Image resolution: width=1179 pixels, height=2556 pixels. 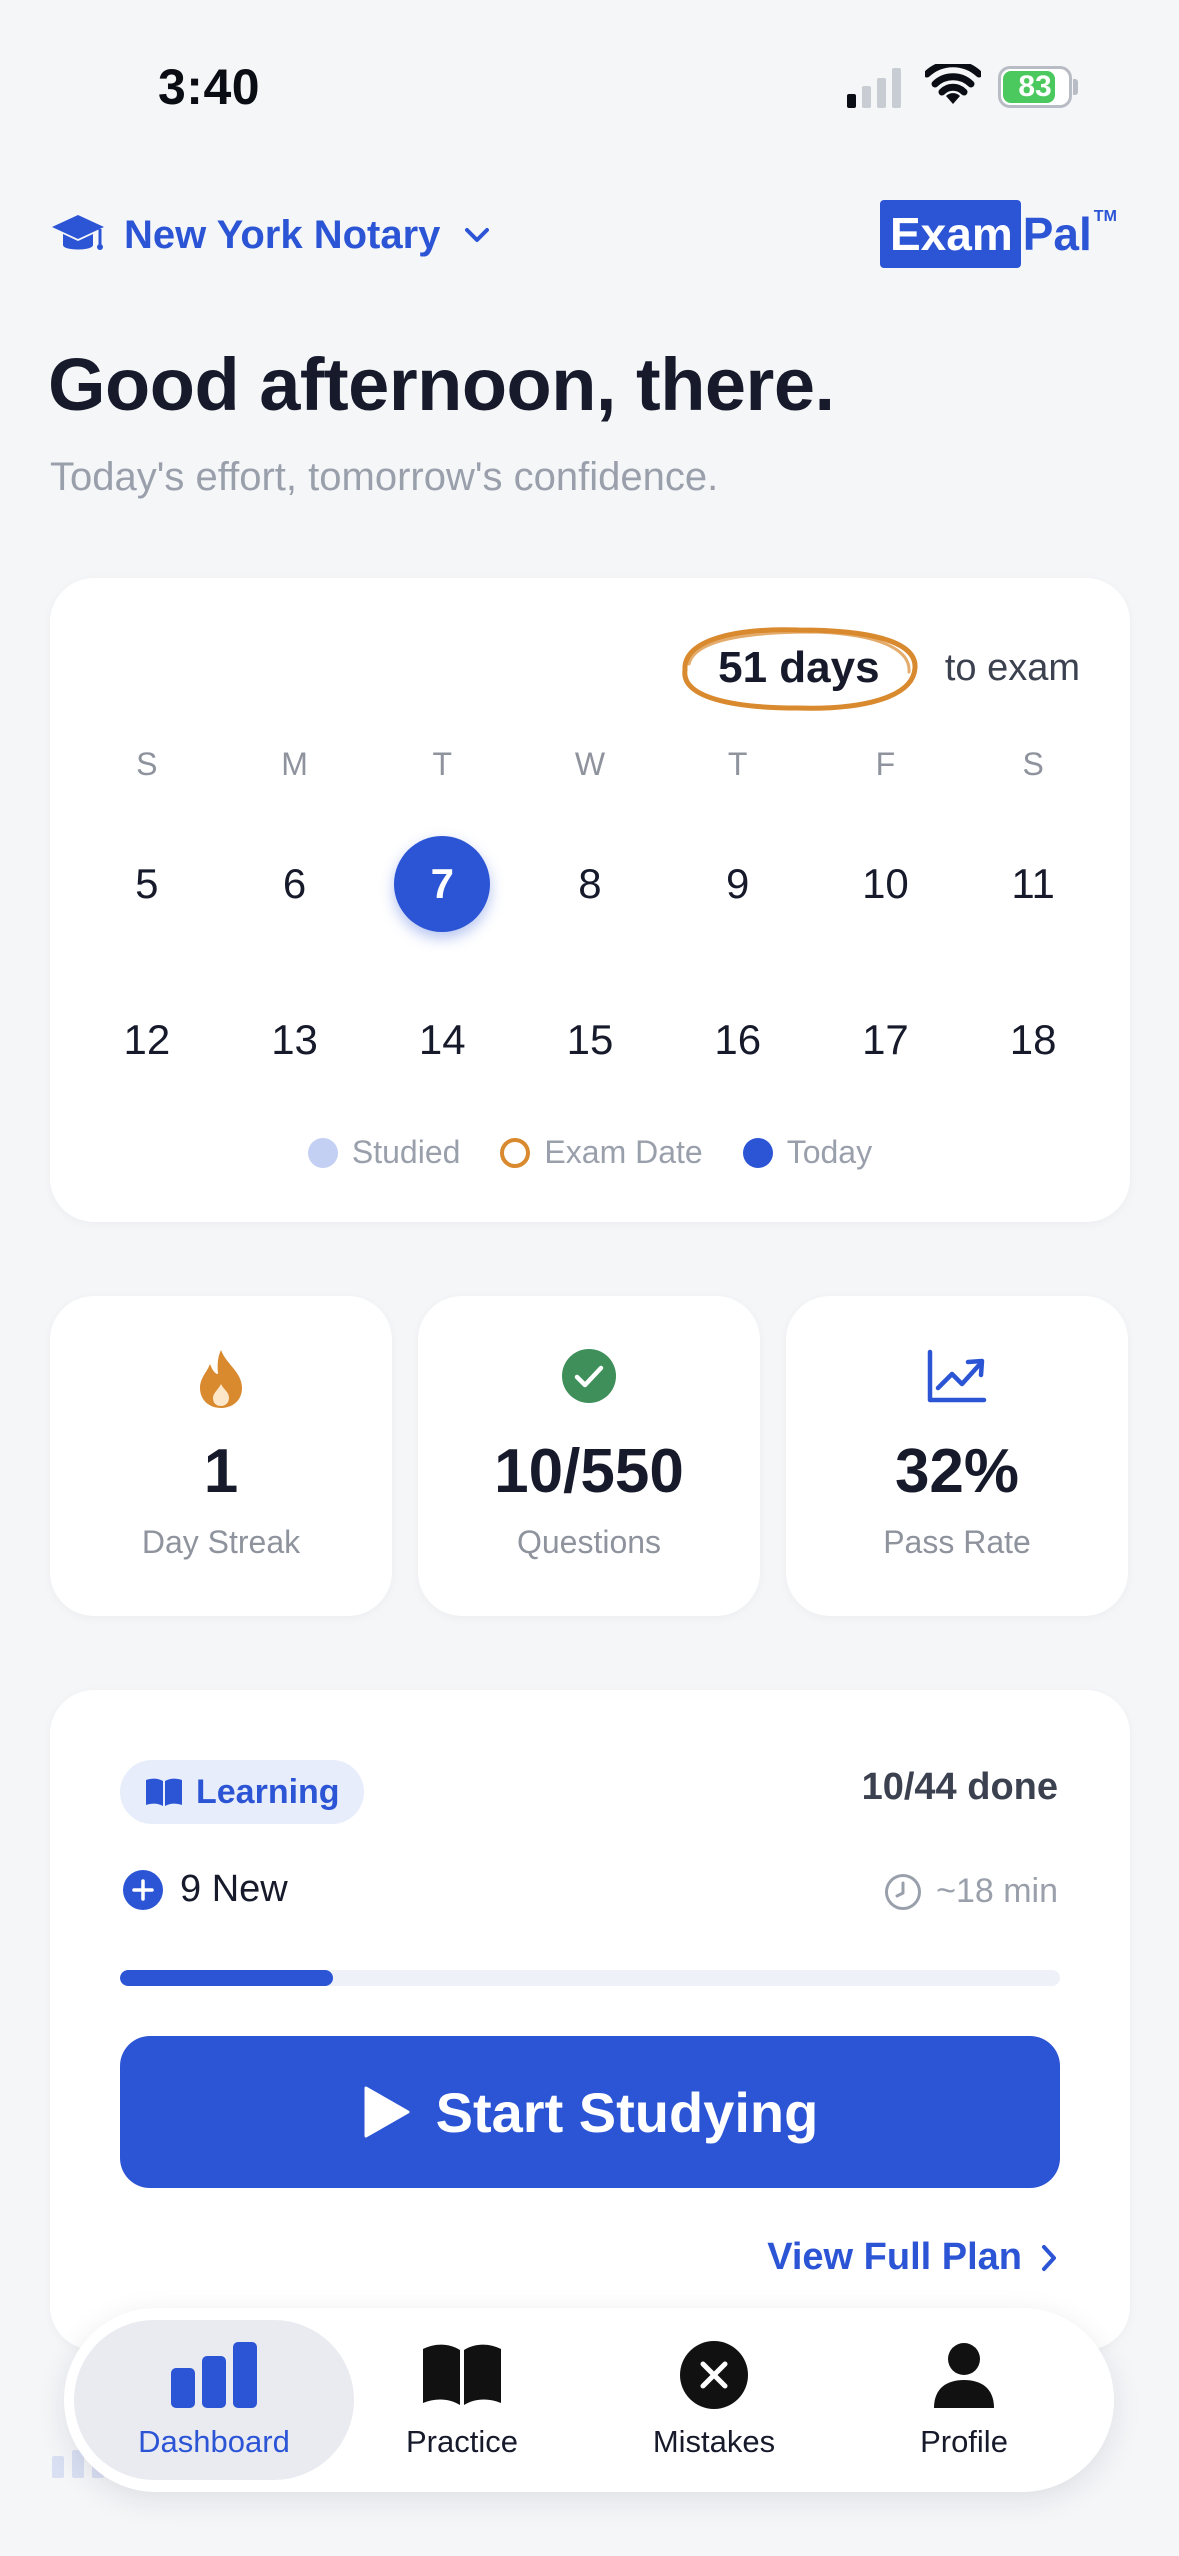 What do you see at coordinates (406, 1152) in the screenshot?
I see `legend-label: Studied` at bounding box center [406, 1152].